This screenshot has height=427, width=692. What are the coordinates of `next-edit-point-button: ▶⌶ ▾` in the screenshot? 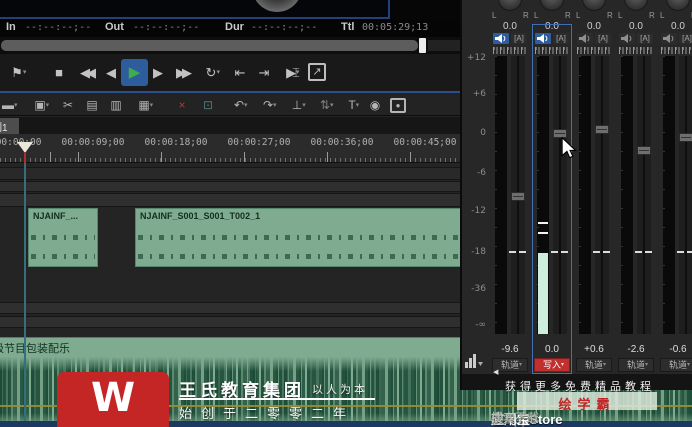 It's located at (291, 73).